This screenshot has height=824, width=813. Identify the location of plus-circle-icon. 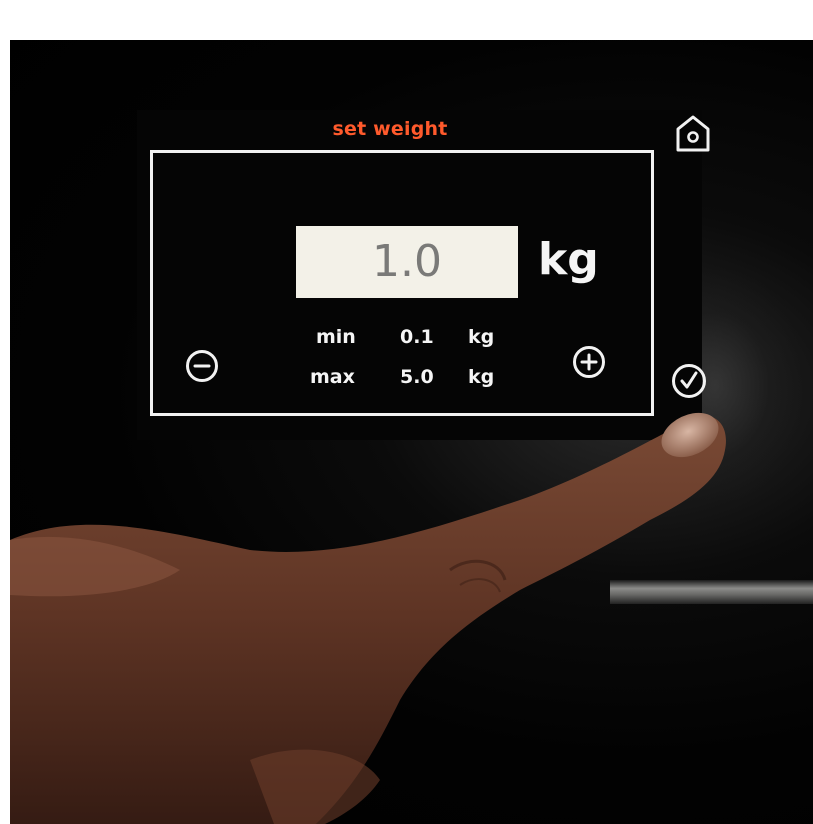
(589, 362).